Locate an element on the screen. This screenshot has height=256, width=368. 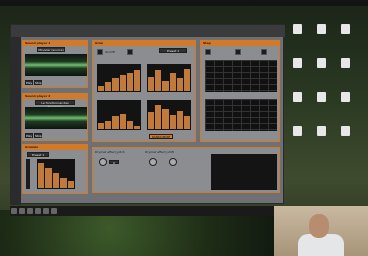
soundplayer-1-title: Sound player 1 is located at coordinates (55, 43).